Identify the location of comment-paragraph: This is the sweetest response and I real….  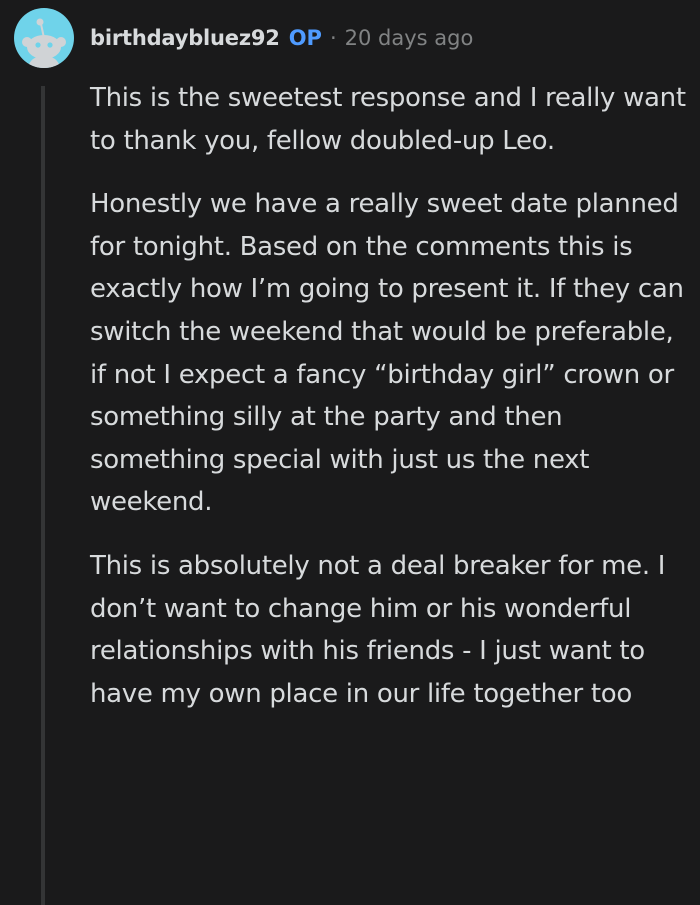
(388, 119).